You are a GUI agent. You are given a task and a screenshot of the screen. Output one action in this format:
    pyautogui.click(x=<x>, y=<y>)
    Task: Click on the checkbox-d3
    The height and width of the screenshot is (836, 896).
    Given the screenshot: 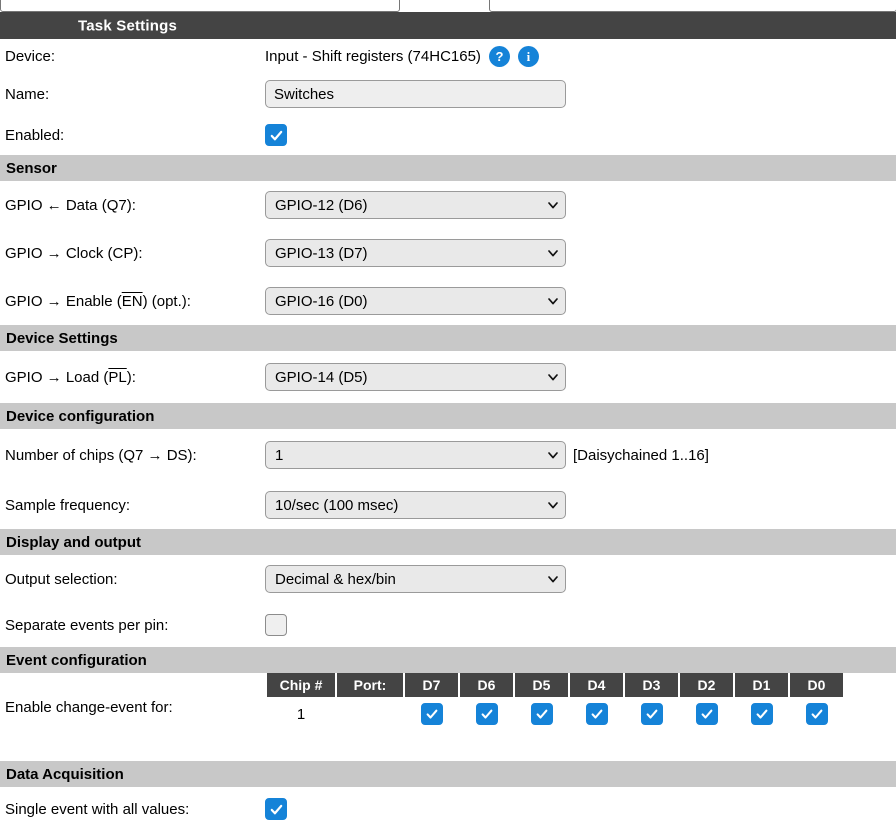 What is the action you would take?
    pyautogui.click(x=651, y=714)
    